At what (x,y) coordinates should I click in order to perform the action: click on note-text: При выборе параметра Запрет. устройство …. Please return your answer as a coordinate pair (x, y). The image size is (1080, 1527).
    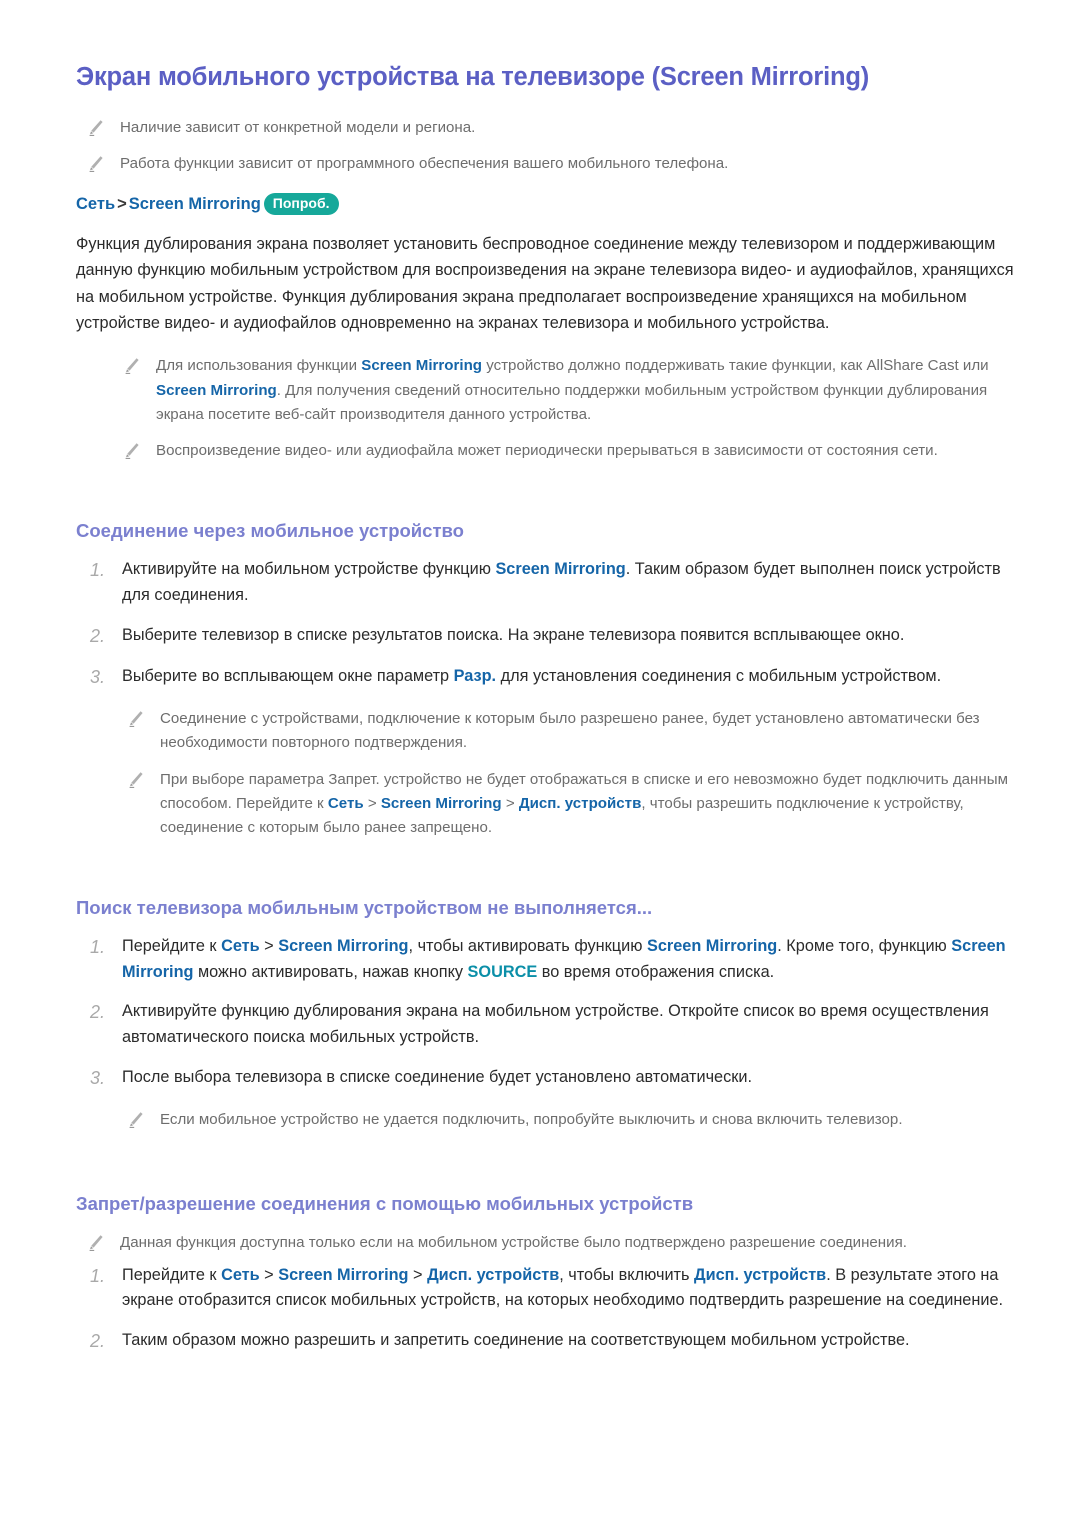
    Looking at the image, I should click on (584, 803).